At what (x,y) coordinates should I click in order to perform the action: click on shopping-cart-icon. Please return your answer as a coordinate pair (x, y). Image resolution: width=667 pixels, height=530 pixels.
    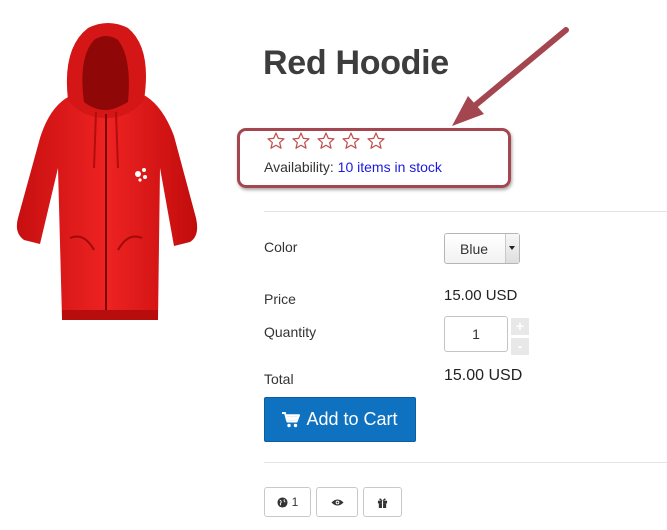
    Looking at the image, I should click on (291, 419).